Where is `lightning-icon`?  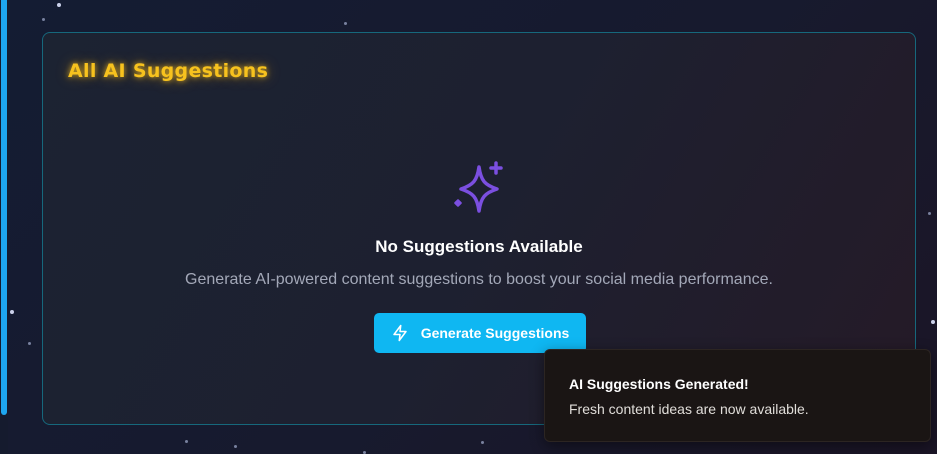 lightning-icon is located at coordinates (399, 333).